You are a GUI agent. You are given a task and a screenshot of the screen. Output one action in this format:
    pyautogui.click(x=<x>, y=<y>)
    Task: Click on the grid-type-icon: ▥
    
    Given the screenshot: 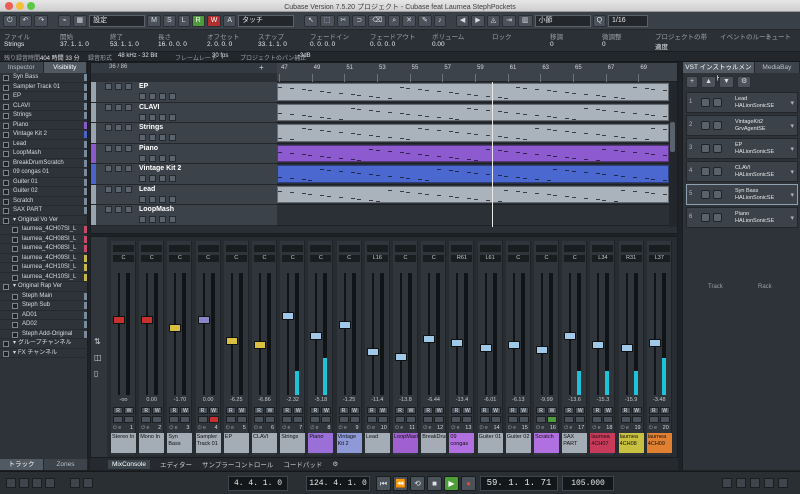 What is the action you would take?
    pyautogui.click(x=525, y=20)
    